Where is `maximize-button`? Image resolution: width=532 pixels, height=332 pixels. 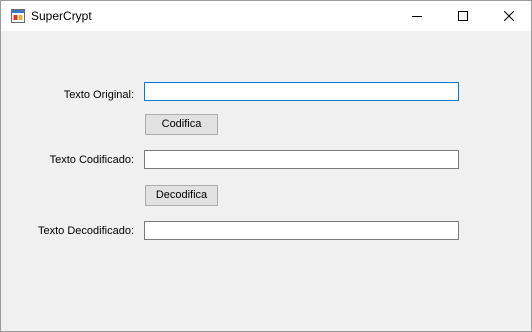 maximize-button is located at coordinates (463, 16).